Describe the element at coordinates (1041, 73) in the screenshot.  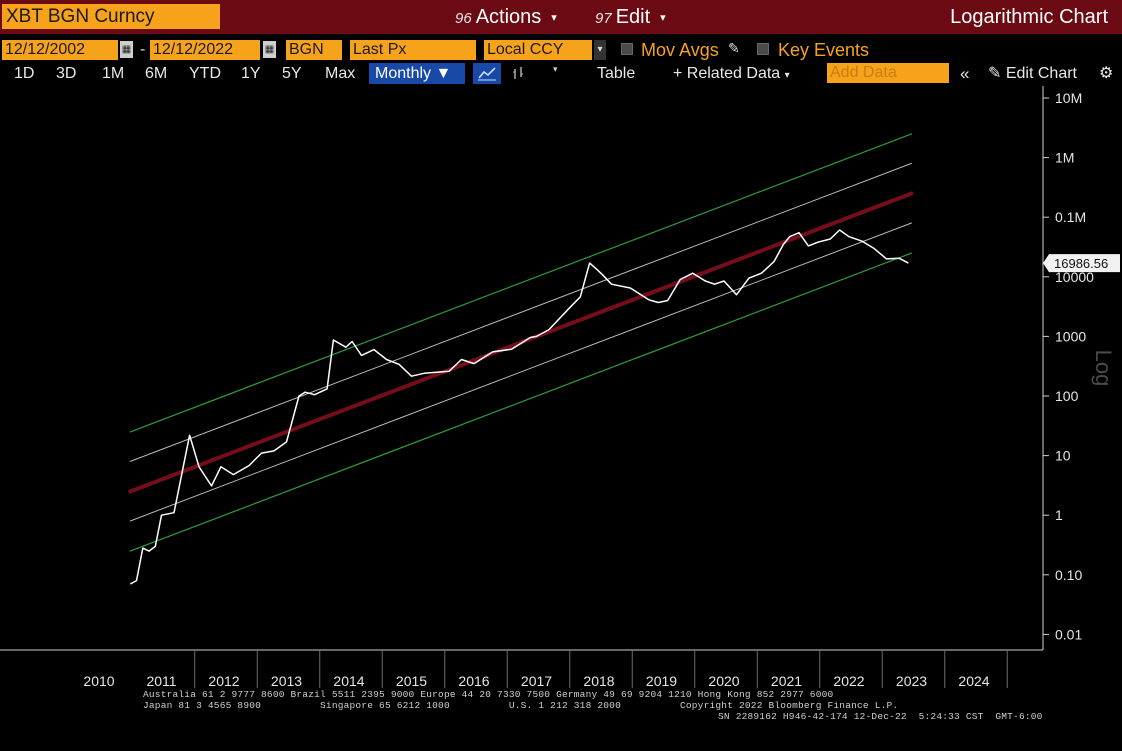
I see `edit-chart-label: Edit Chart` at that location.